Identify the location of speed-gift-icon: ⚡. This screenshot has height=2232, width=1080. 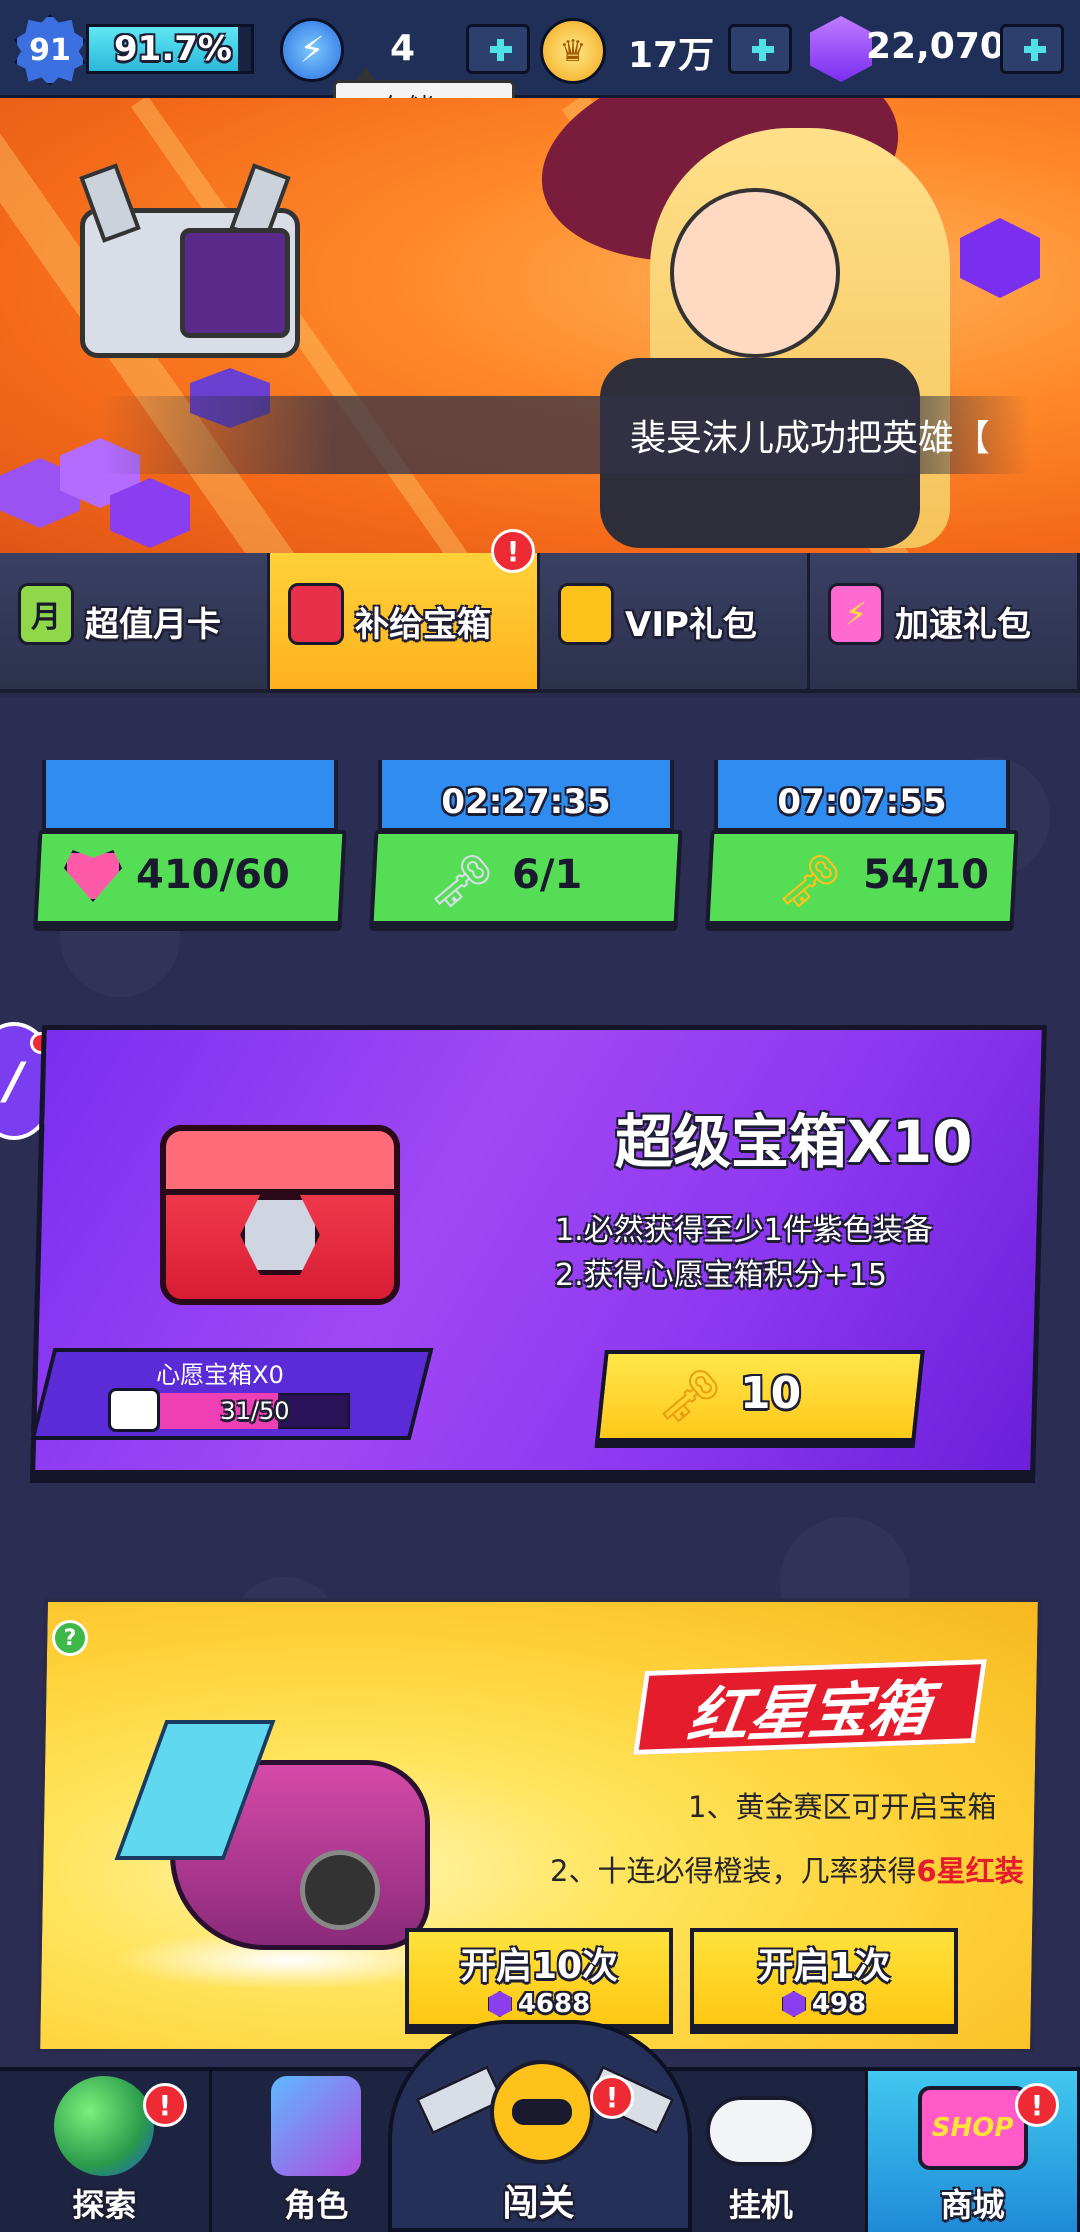
(856, 614).